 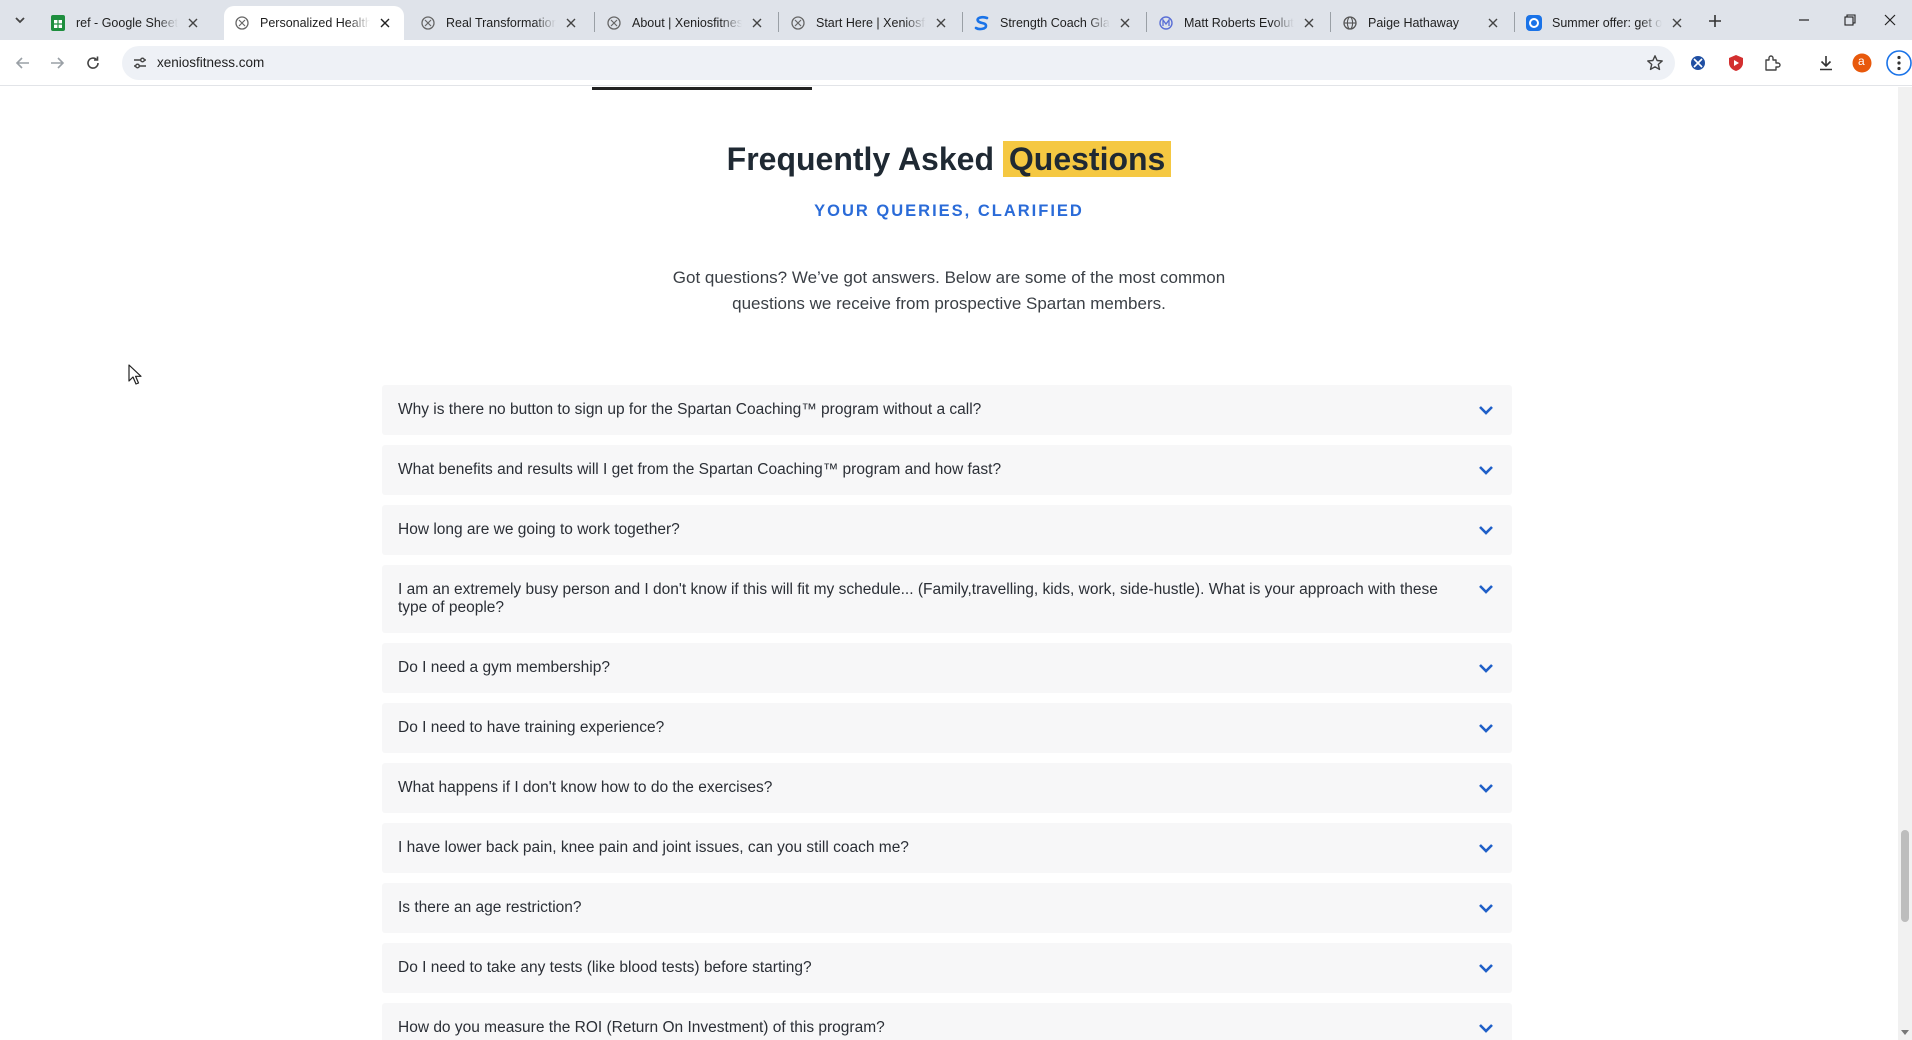 I want to click on back-button, so click(x=23, y=63).